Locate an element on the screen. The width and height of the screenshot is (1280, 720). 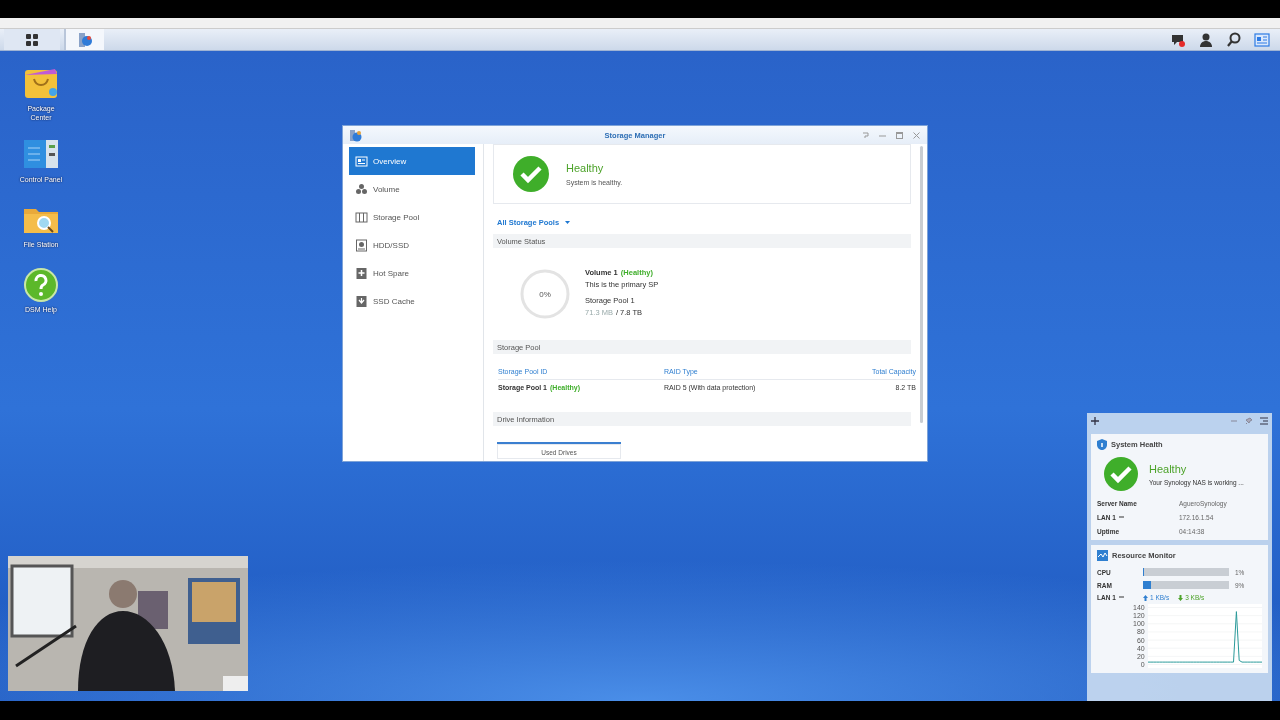
circles-icon is located at coordinates (361, 189).